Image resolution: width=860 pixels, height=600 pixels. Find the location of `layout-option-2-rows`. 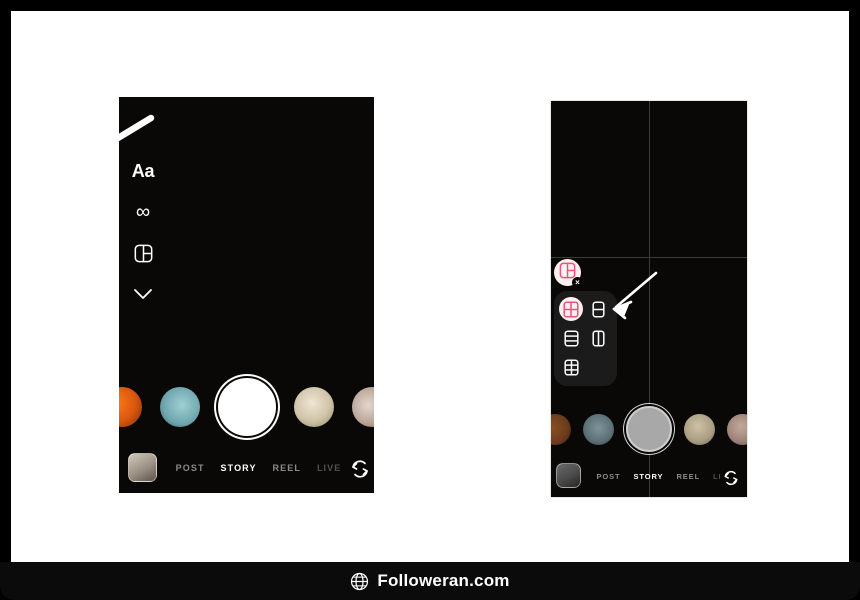

layout-option-2-rows is located at coordinates (598, 309).